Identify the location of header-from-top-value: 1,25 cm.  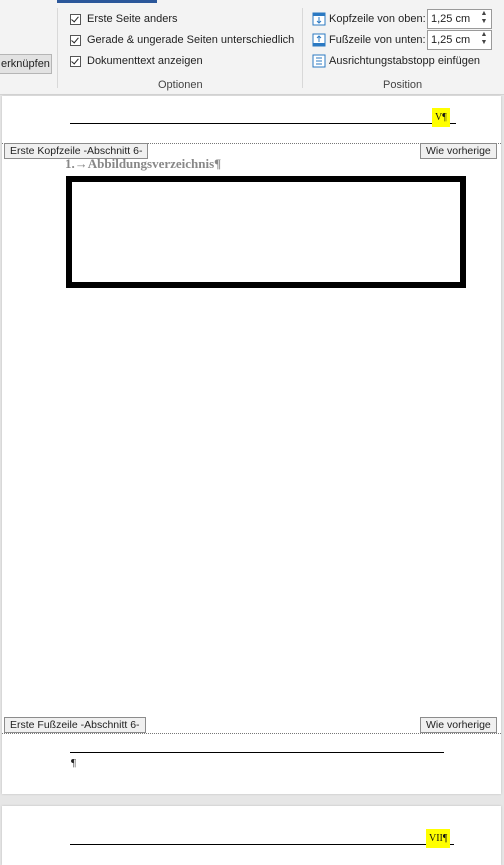
(451, 19).